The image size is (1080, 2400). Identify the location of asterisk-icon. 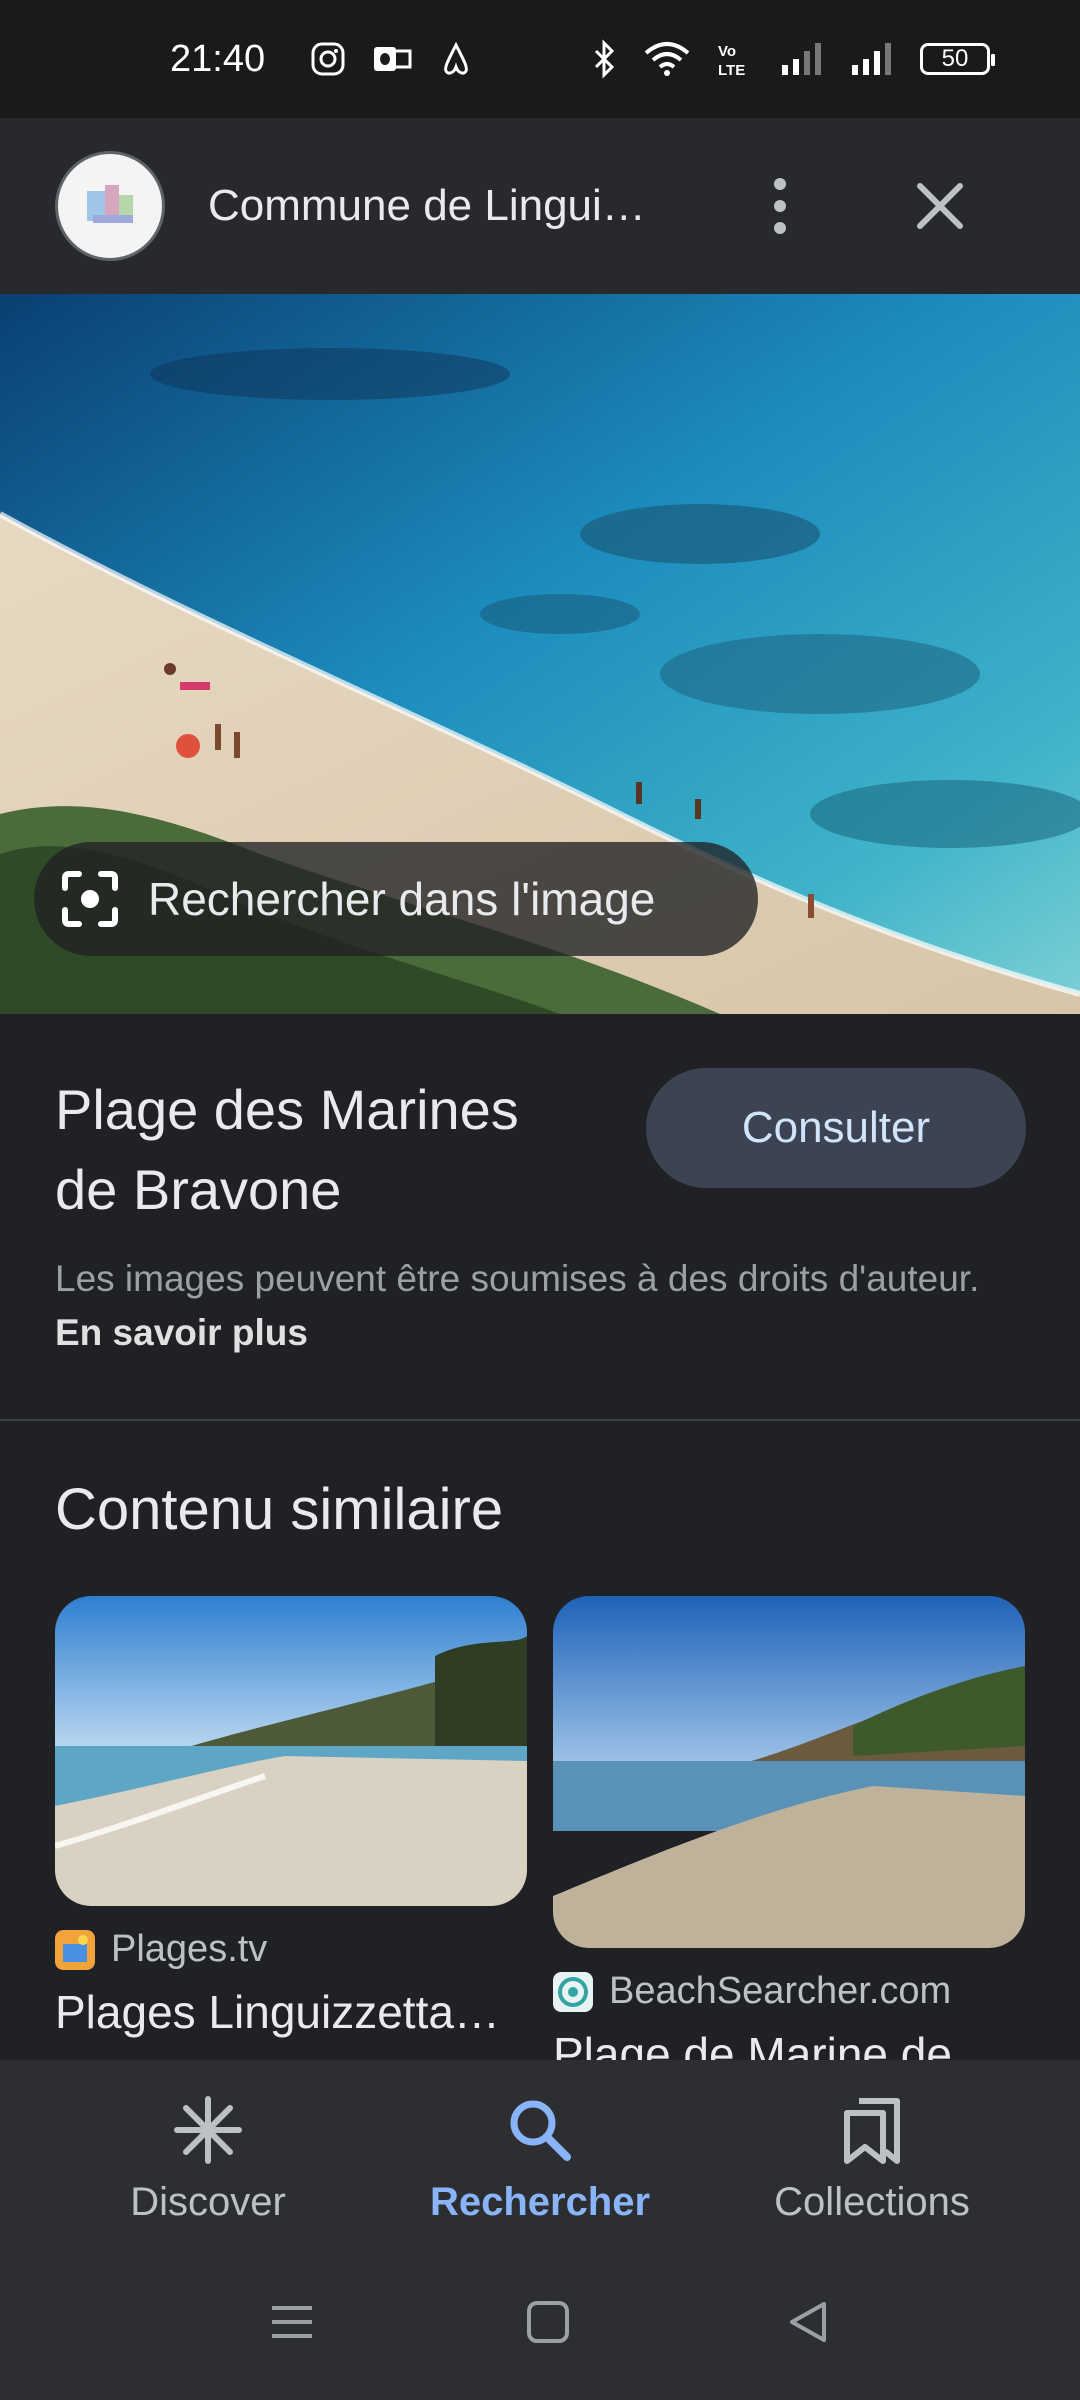
(208, 2130).